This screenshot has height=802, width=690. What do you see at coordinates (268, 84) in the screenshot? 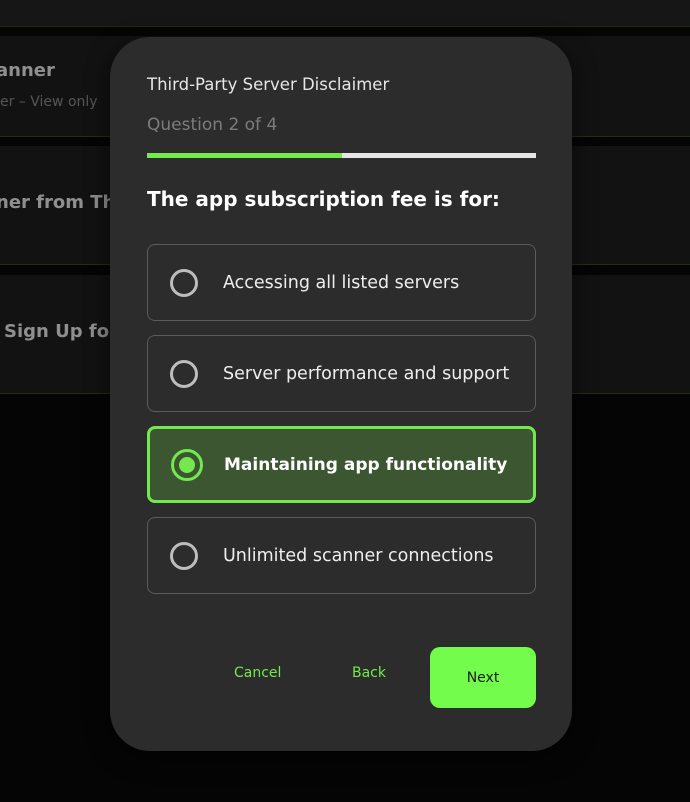
I see `dialog-title: Third-Party Server Disclaimer` at bounding box center [268, 84].